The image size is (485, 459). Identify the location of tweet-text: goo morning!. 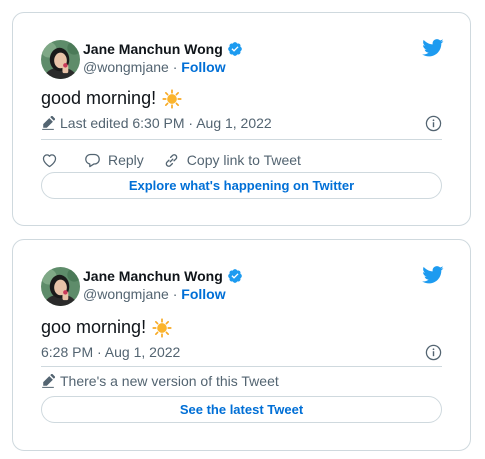
(106, 327).